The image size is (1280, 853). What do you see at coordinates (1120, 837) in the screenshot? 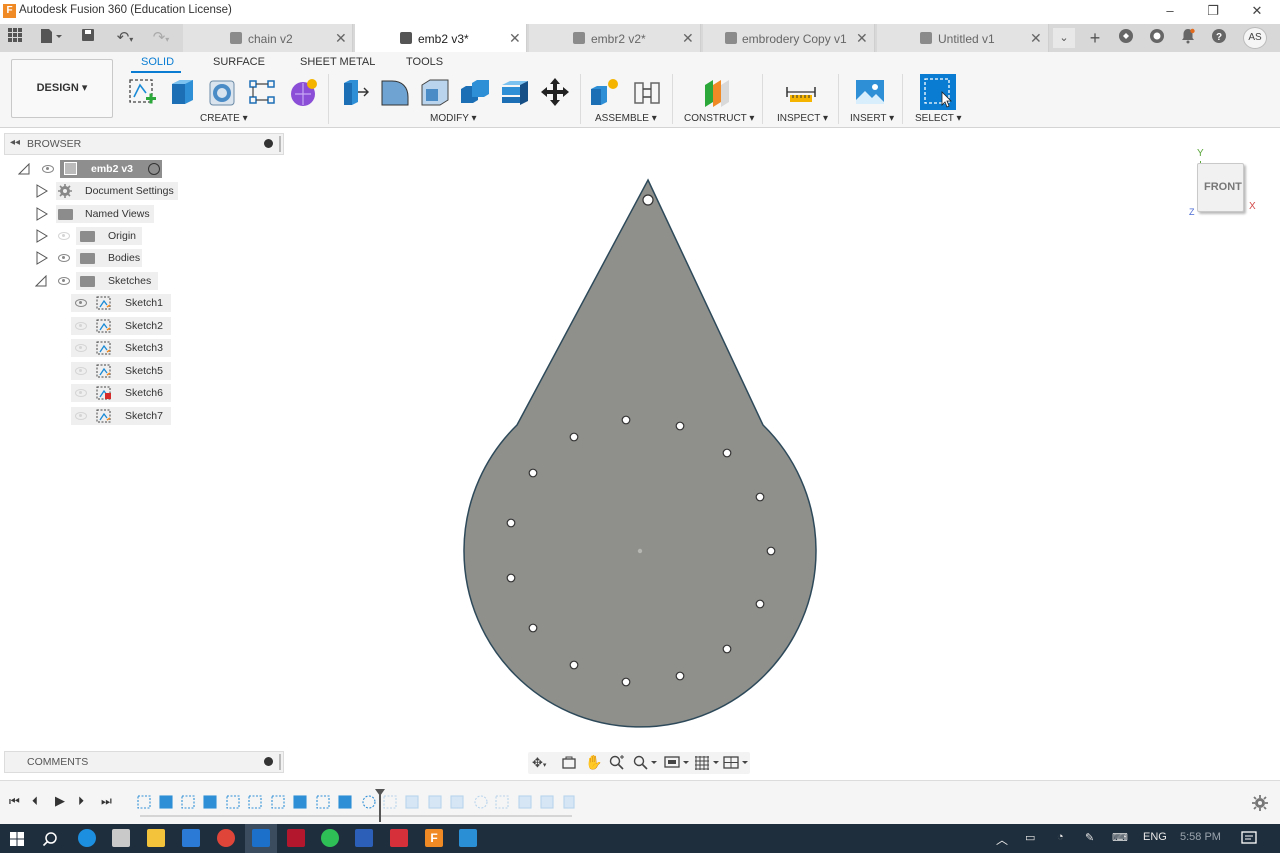
I see `keyboard-icon: ⌨` at bounding box center [1120, 837].